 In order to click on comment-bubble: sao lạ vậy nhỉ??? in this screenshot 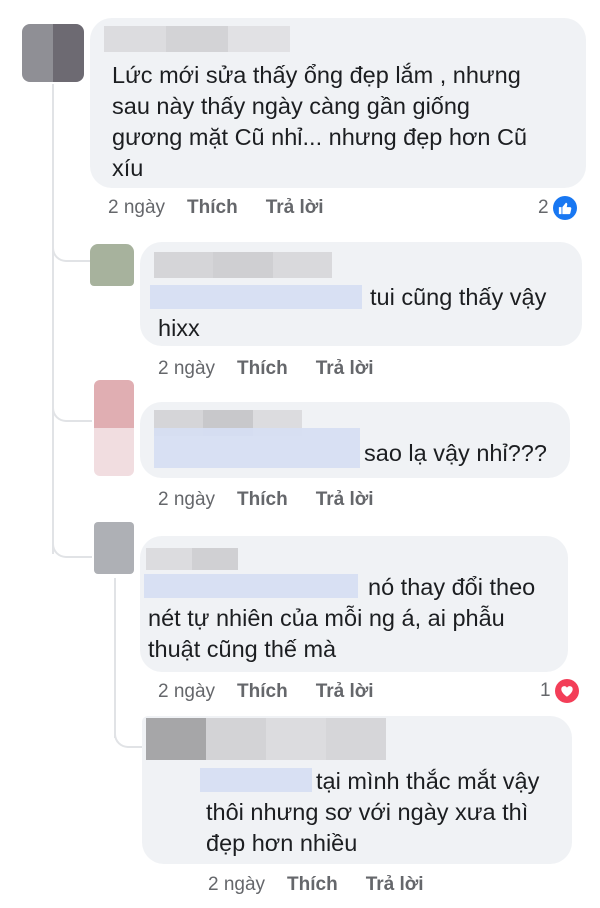, I will do `click(355, 440)`.